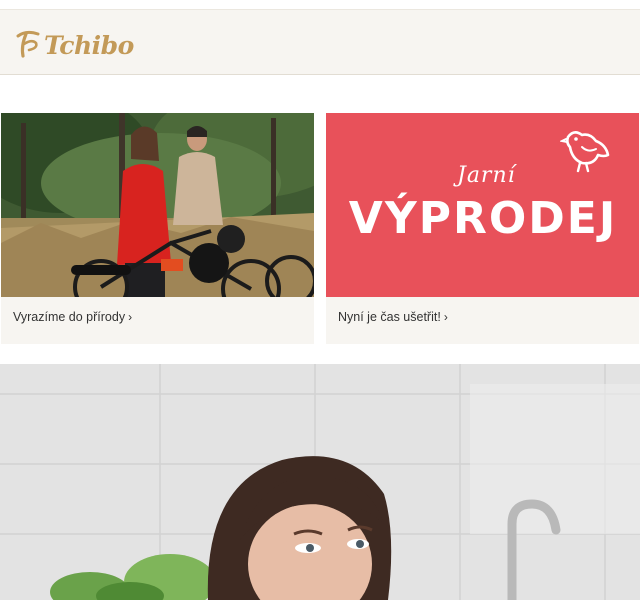 This screenshot has width=640, height=600. I want to click on promo-caption-sale: Nyní je čas ušetřit! ›, so click(393, 317).